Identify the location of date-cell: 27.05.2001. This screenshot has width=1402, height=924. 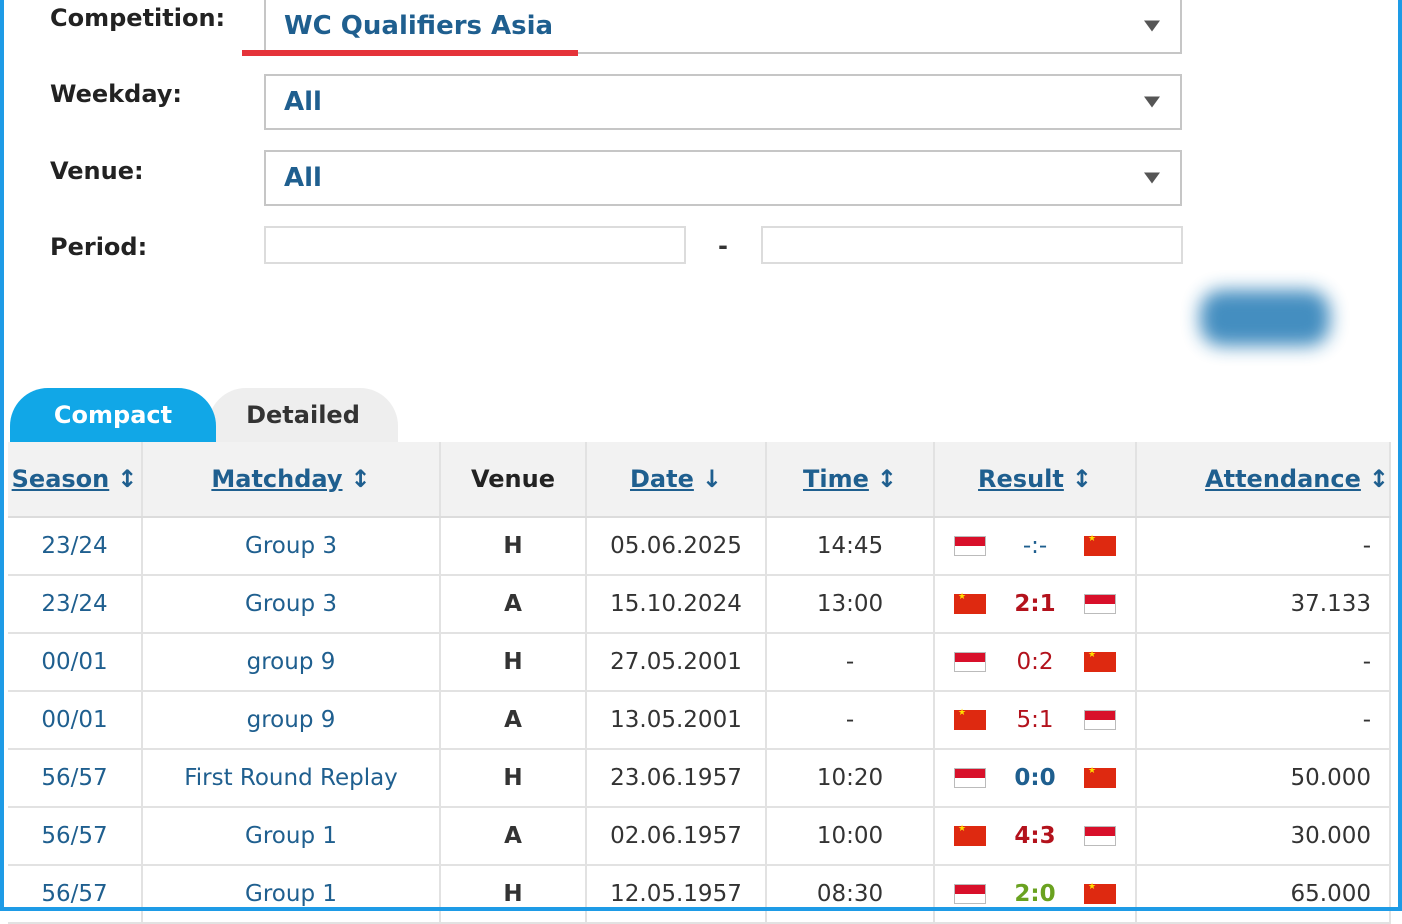
(676, 662).